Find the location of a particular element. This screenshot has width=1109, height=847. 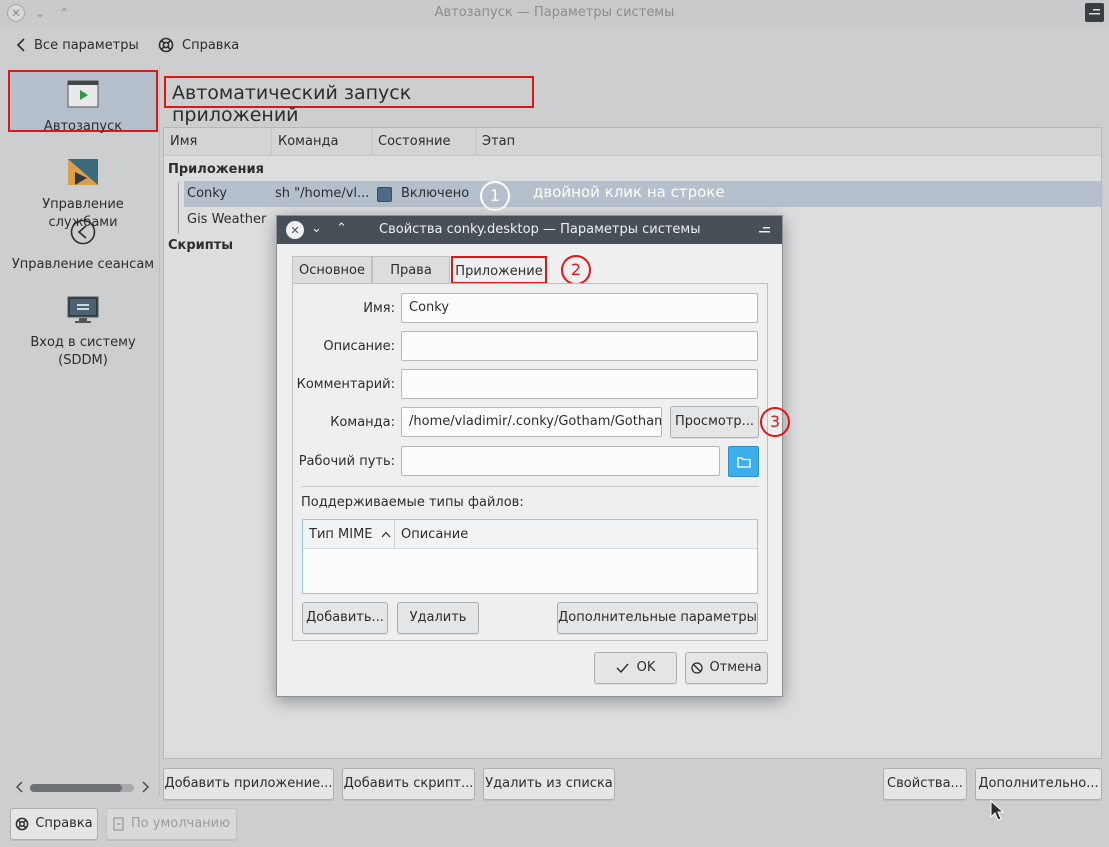

back-label: Все параметры is located at coordinates (86, 45).